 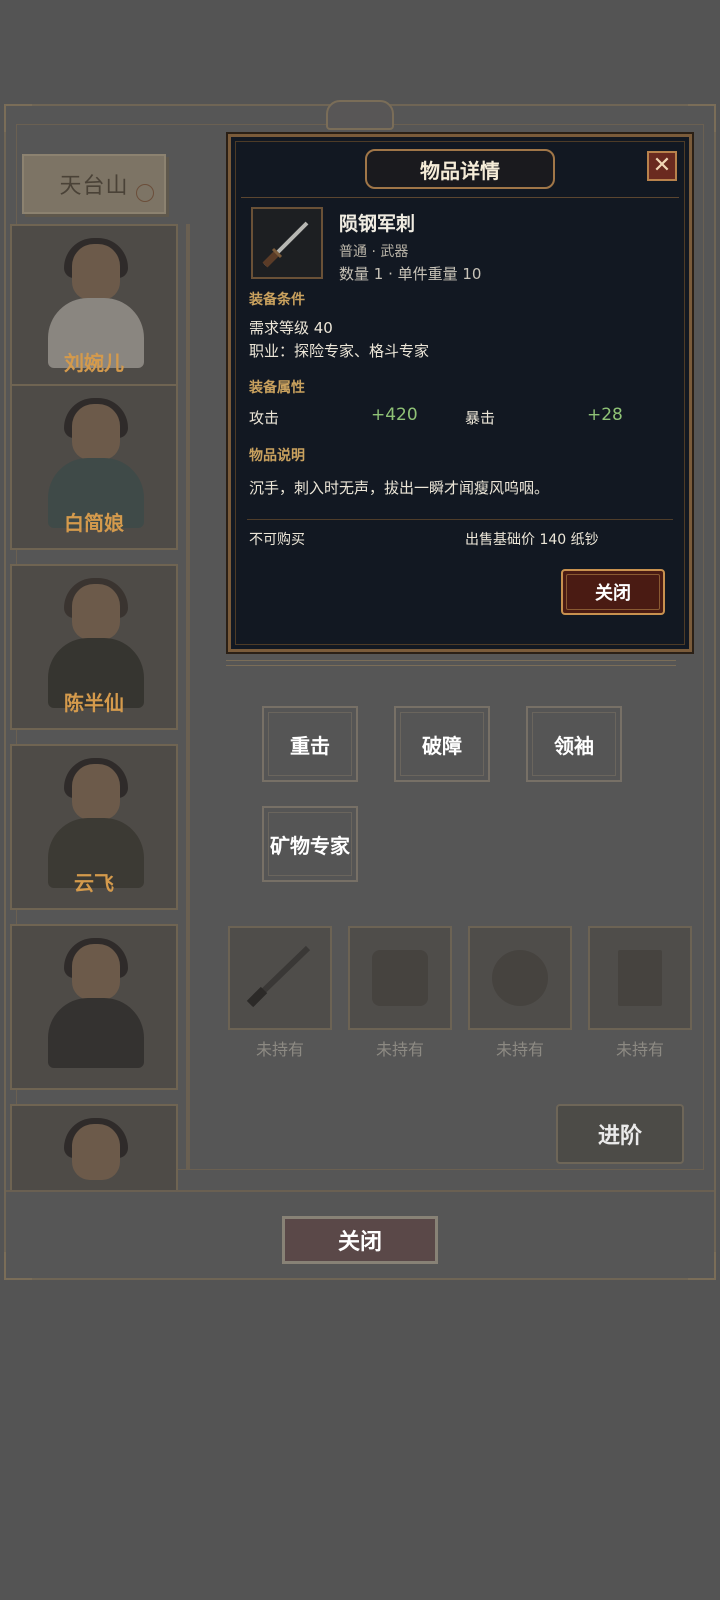 I want to click on advance-button: 进阶, so click(x=620, y=1134).